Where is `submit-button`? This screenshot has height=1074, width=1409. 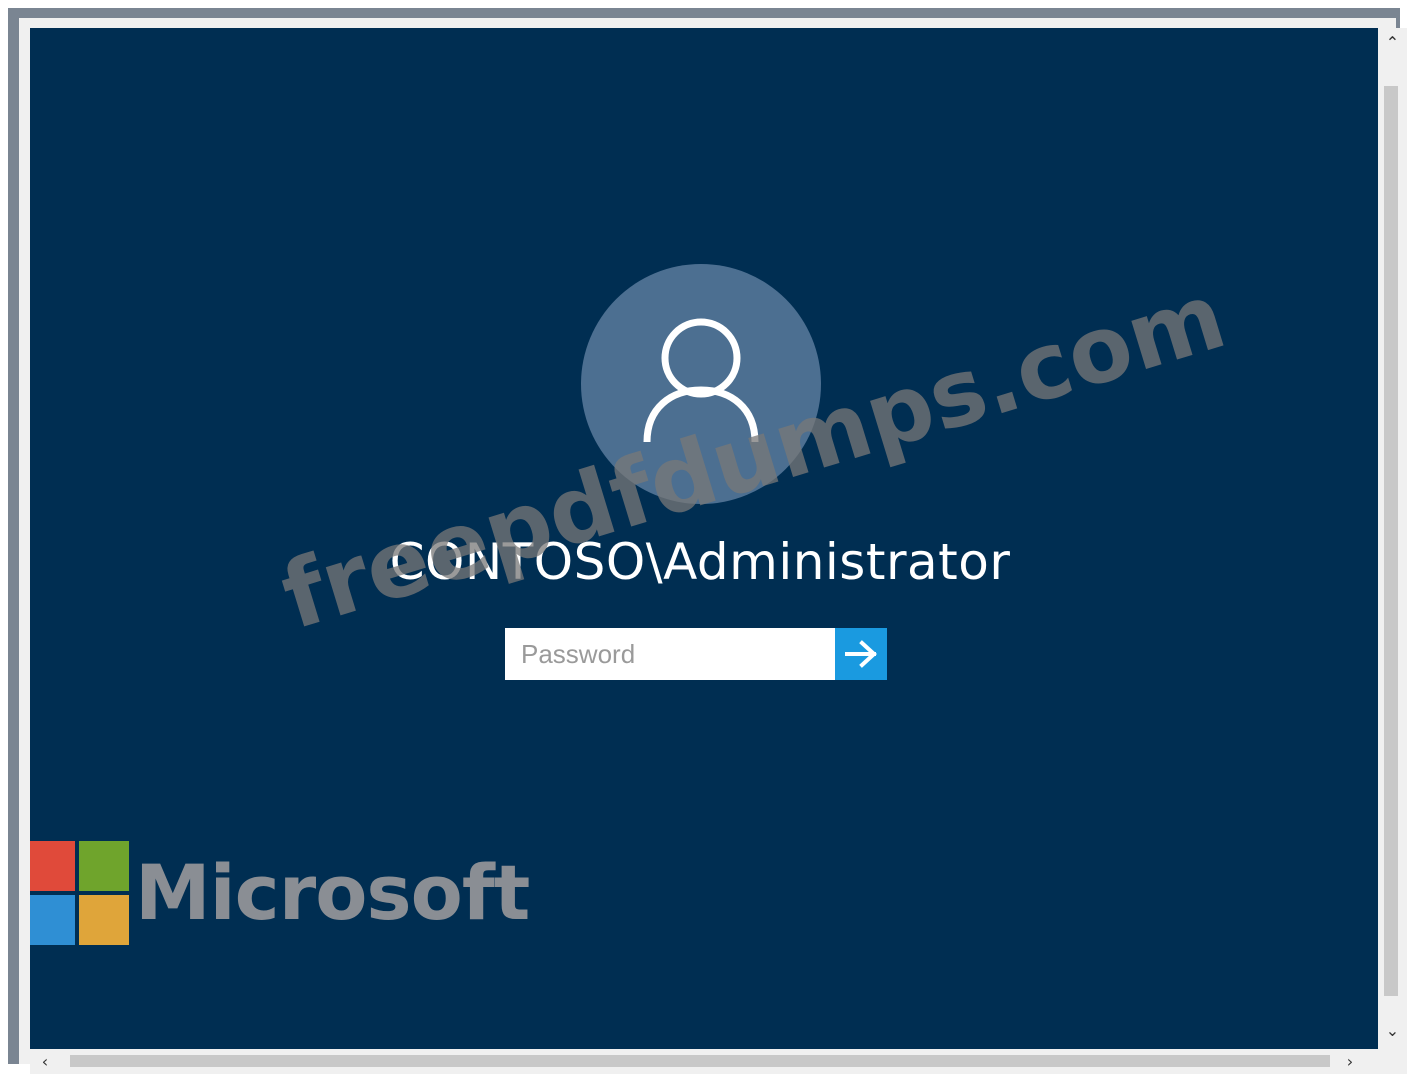 submit-button is located at coordinates (861, 654).